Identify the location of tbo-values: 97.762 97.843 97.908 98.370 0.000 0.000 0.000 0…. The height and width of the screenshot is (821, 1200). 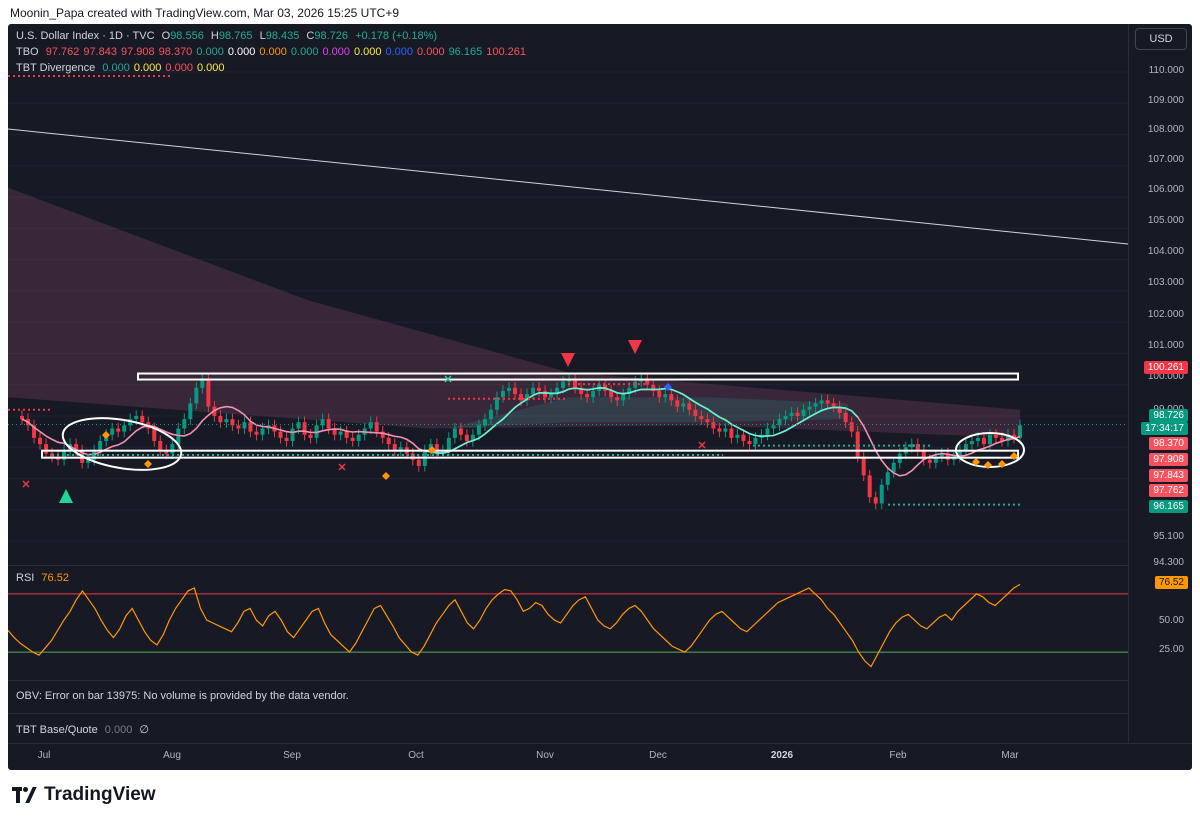
(288, 52).